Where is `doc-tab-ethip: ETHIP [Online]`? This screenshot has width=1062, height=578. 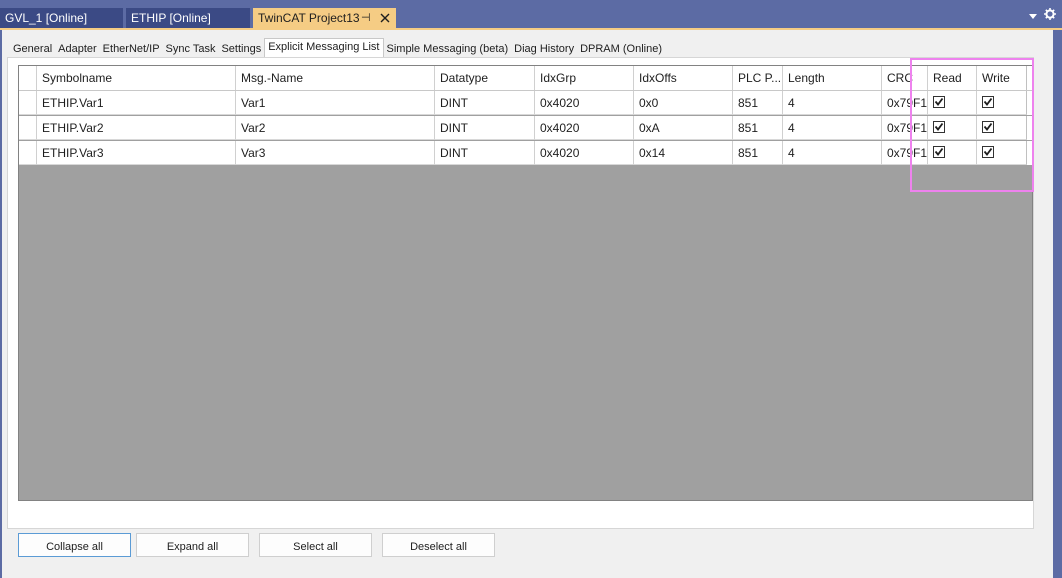
doc-tab-ethip: ETHIP [Online] is located at coordinates (188, 18).